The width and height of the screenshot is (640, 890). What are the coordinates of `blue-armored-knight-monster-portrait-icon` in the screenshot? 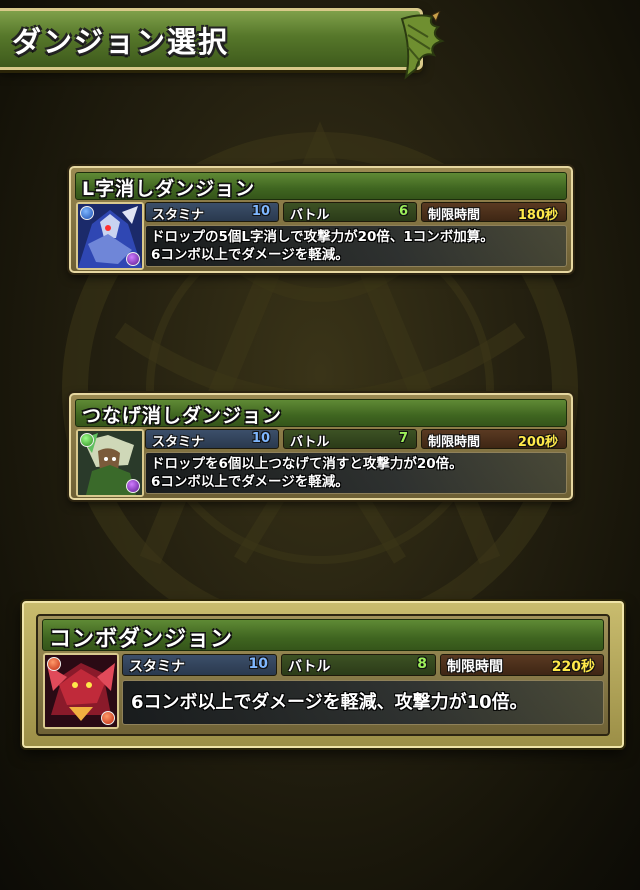 It's located at (110, 236).